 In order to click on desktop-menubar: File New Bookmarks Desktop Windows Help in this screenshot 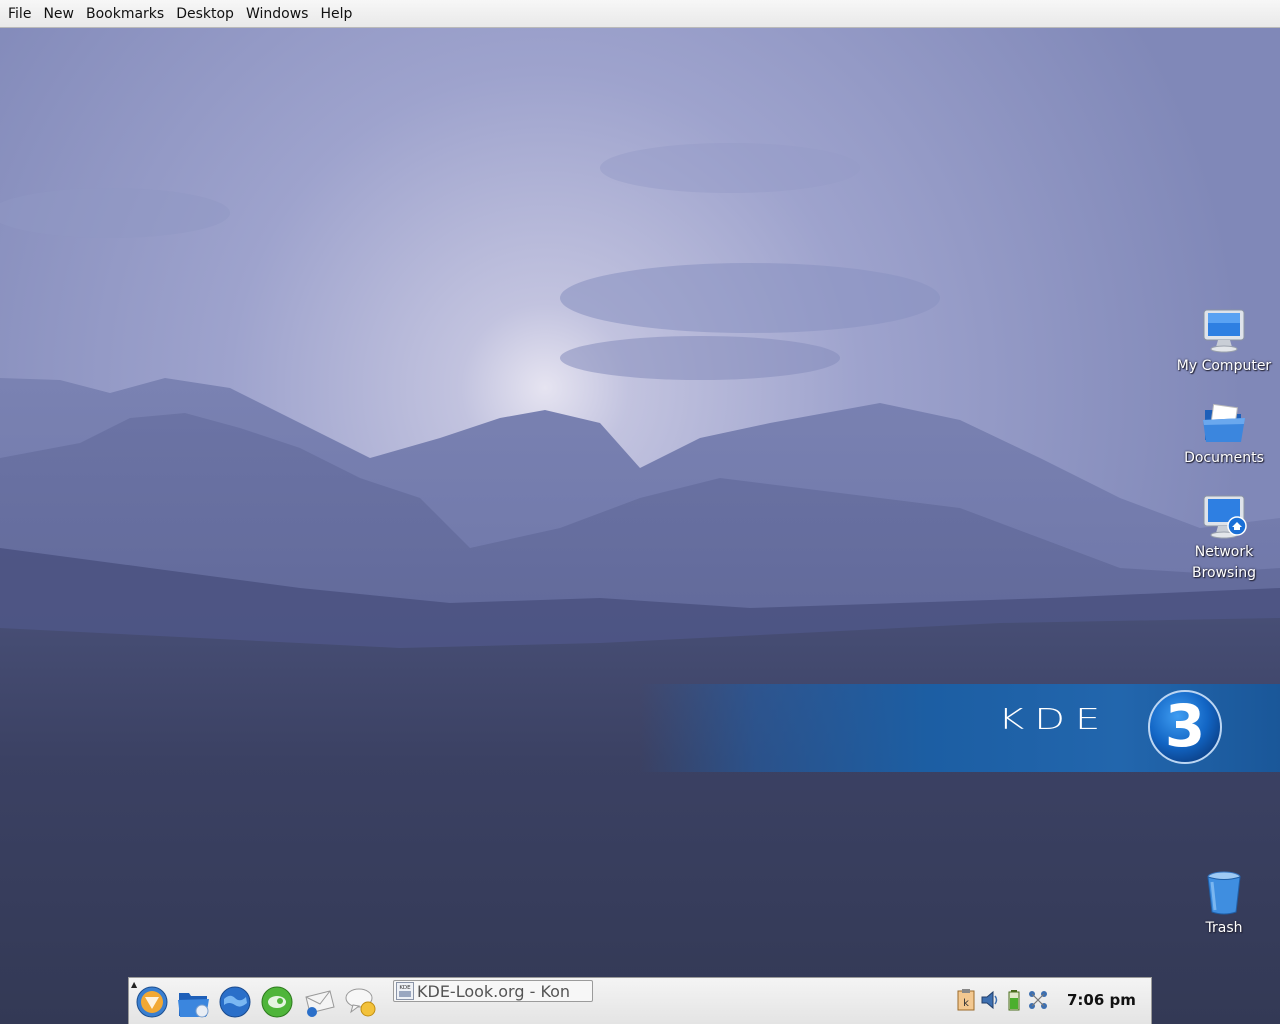, I will do `click(640, 14)`.